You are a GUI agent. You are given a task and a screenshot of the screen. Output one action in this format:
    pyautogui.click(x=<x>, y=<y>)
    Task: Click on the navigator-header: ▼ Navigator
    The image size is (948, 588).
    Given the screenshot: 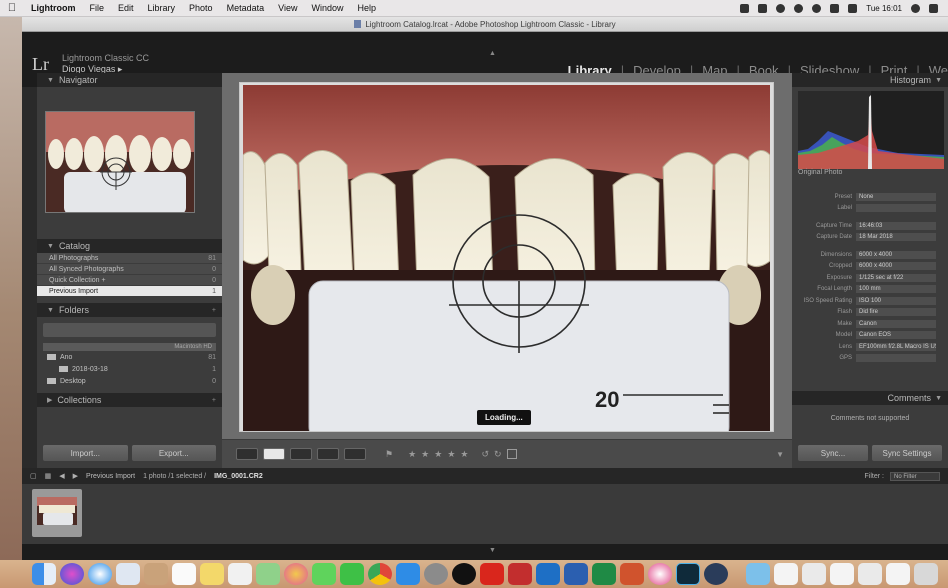 What is the action you would take?
    pyautogui.click(x=129, y=80)
    